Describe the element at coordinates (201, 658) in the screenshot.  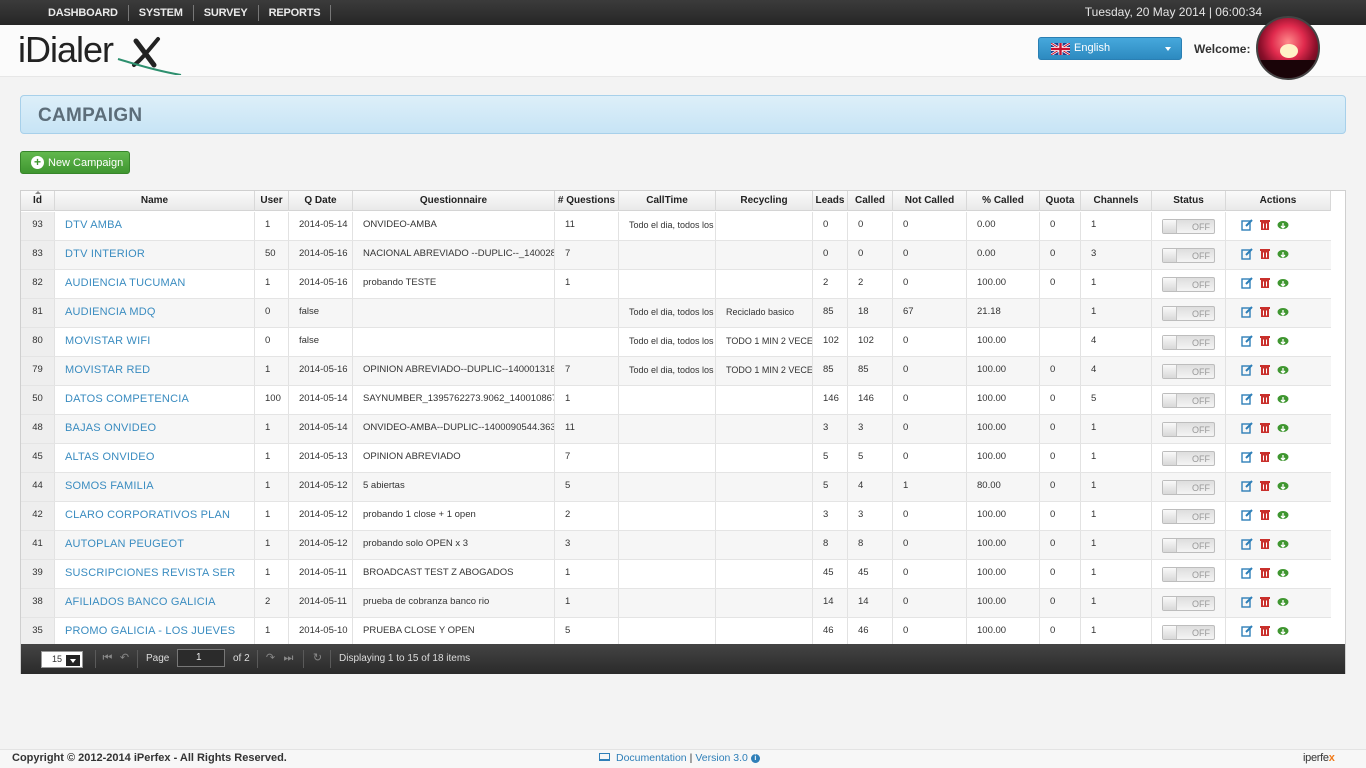
I see `page-number-input: 1` at that location.